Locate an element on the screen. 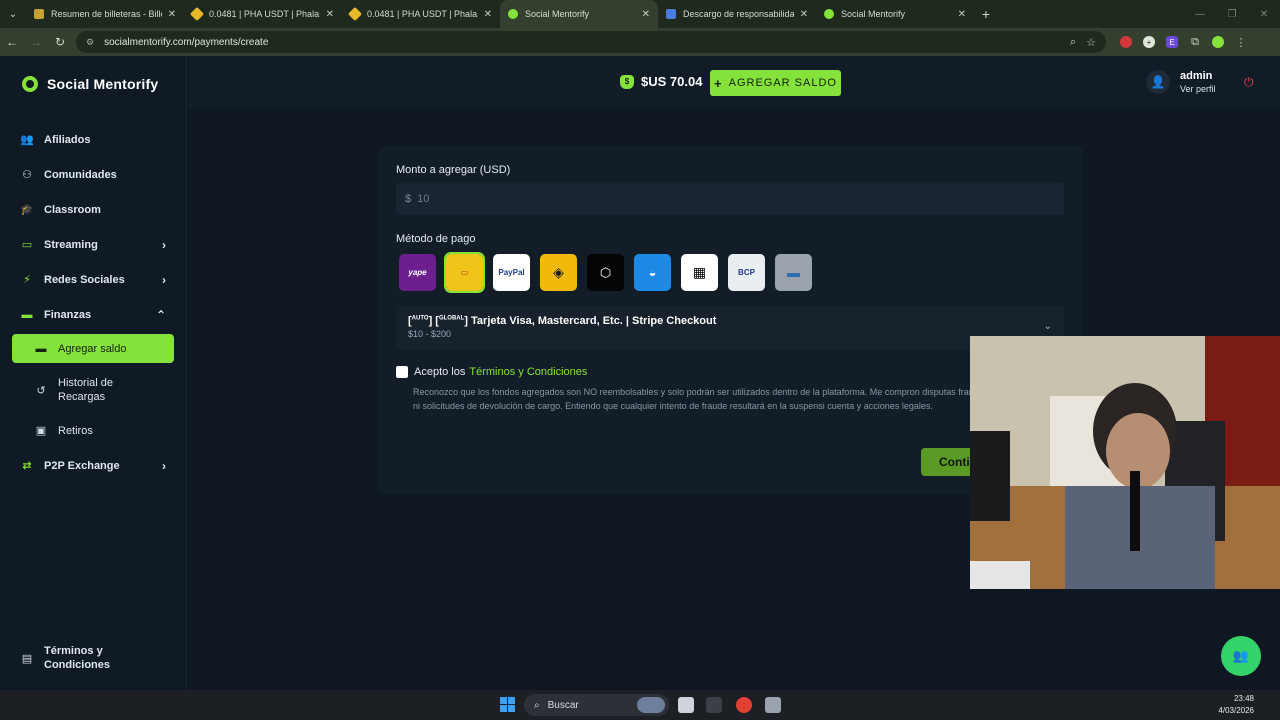  sidebar-item-finanzas: ▬ Finanzas ⌃ is located at coordinates (93, 314).